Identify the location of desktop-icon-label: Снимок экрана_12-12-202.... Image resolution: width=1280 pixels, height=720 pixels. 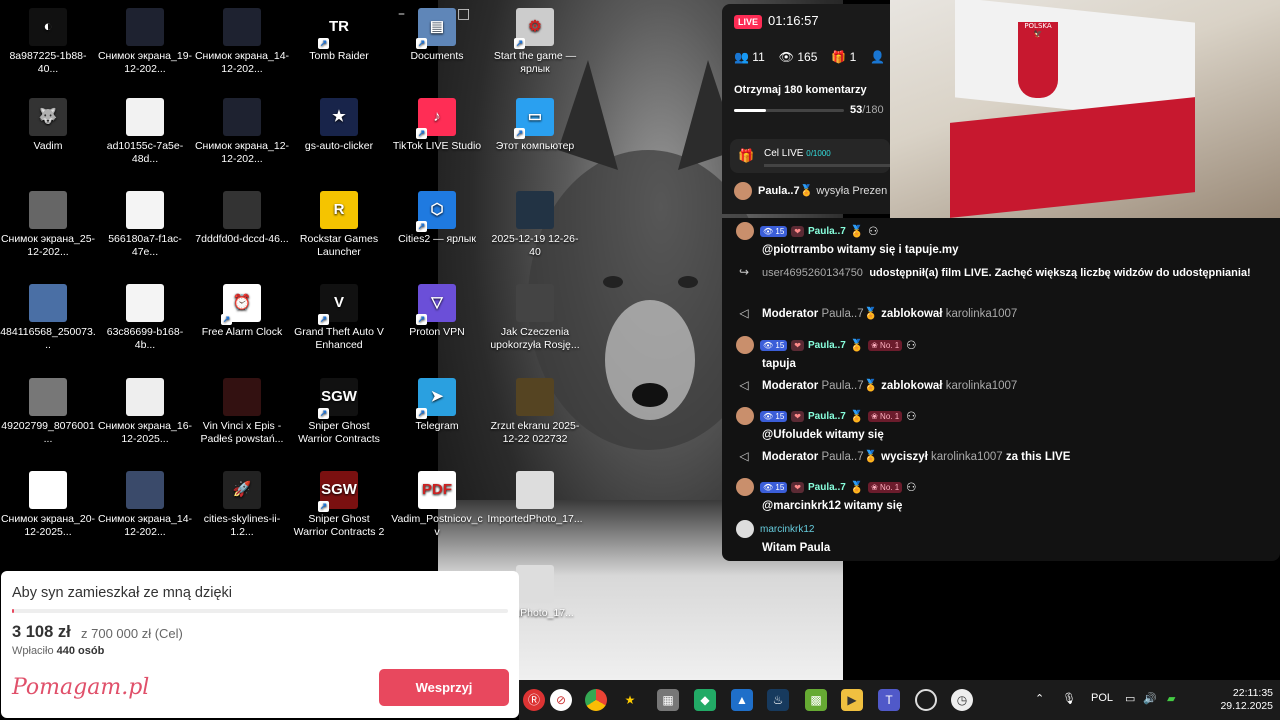
(242, 152).